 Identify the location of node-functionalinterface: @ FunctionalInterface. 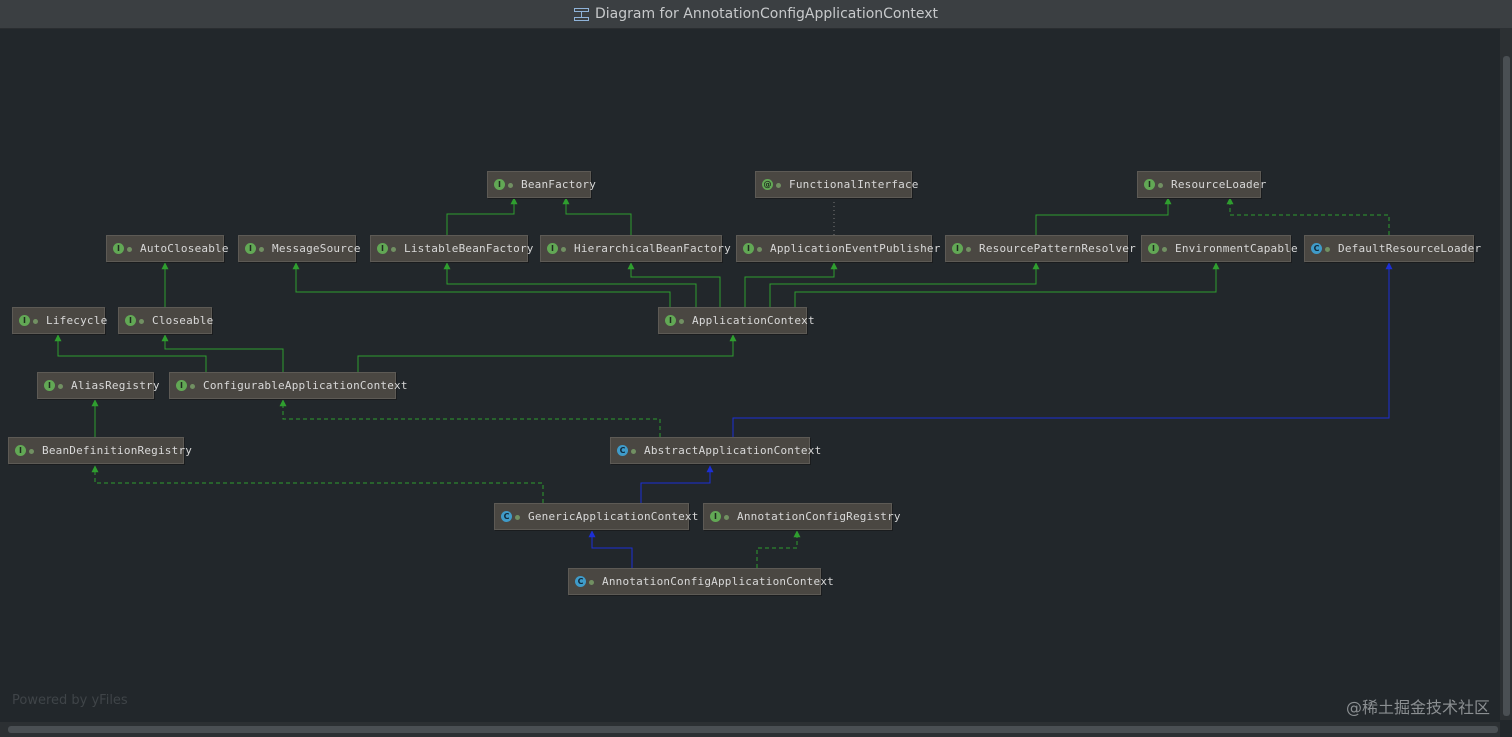
(836, 184).